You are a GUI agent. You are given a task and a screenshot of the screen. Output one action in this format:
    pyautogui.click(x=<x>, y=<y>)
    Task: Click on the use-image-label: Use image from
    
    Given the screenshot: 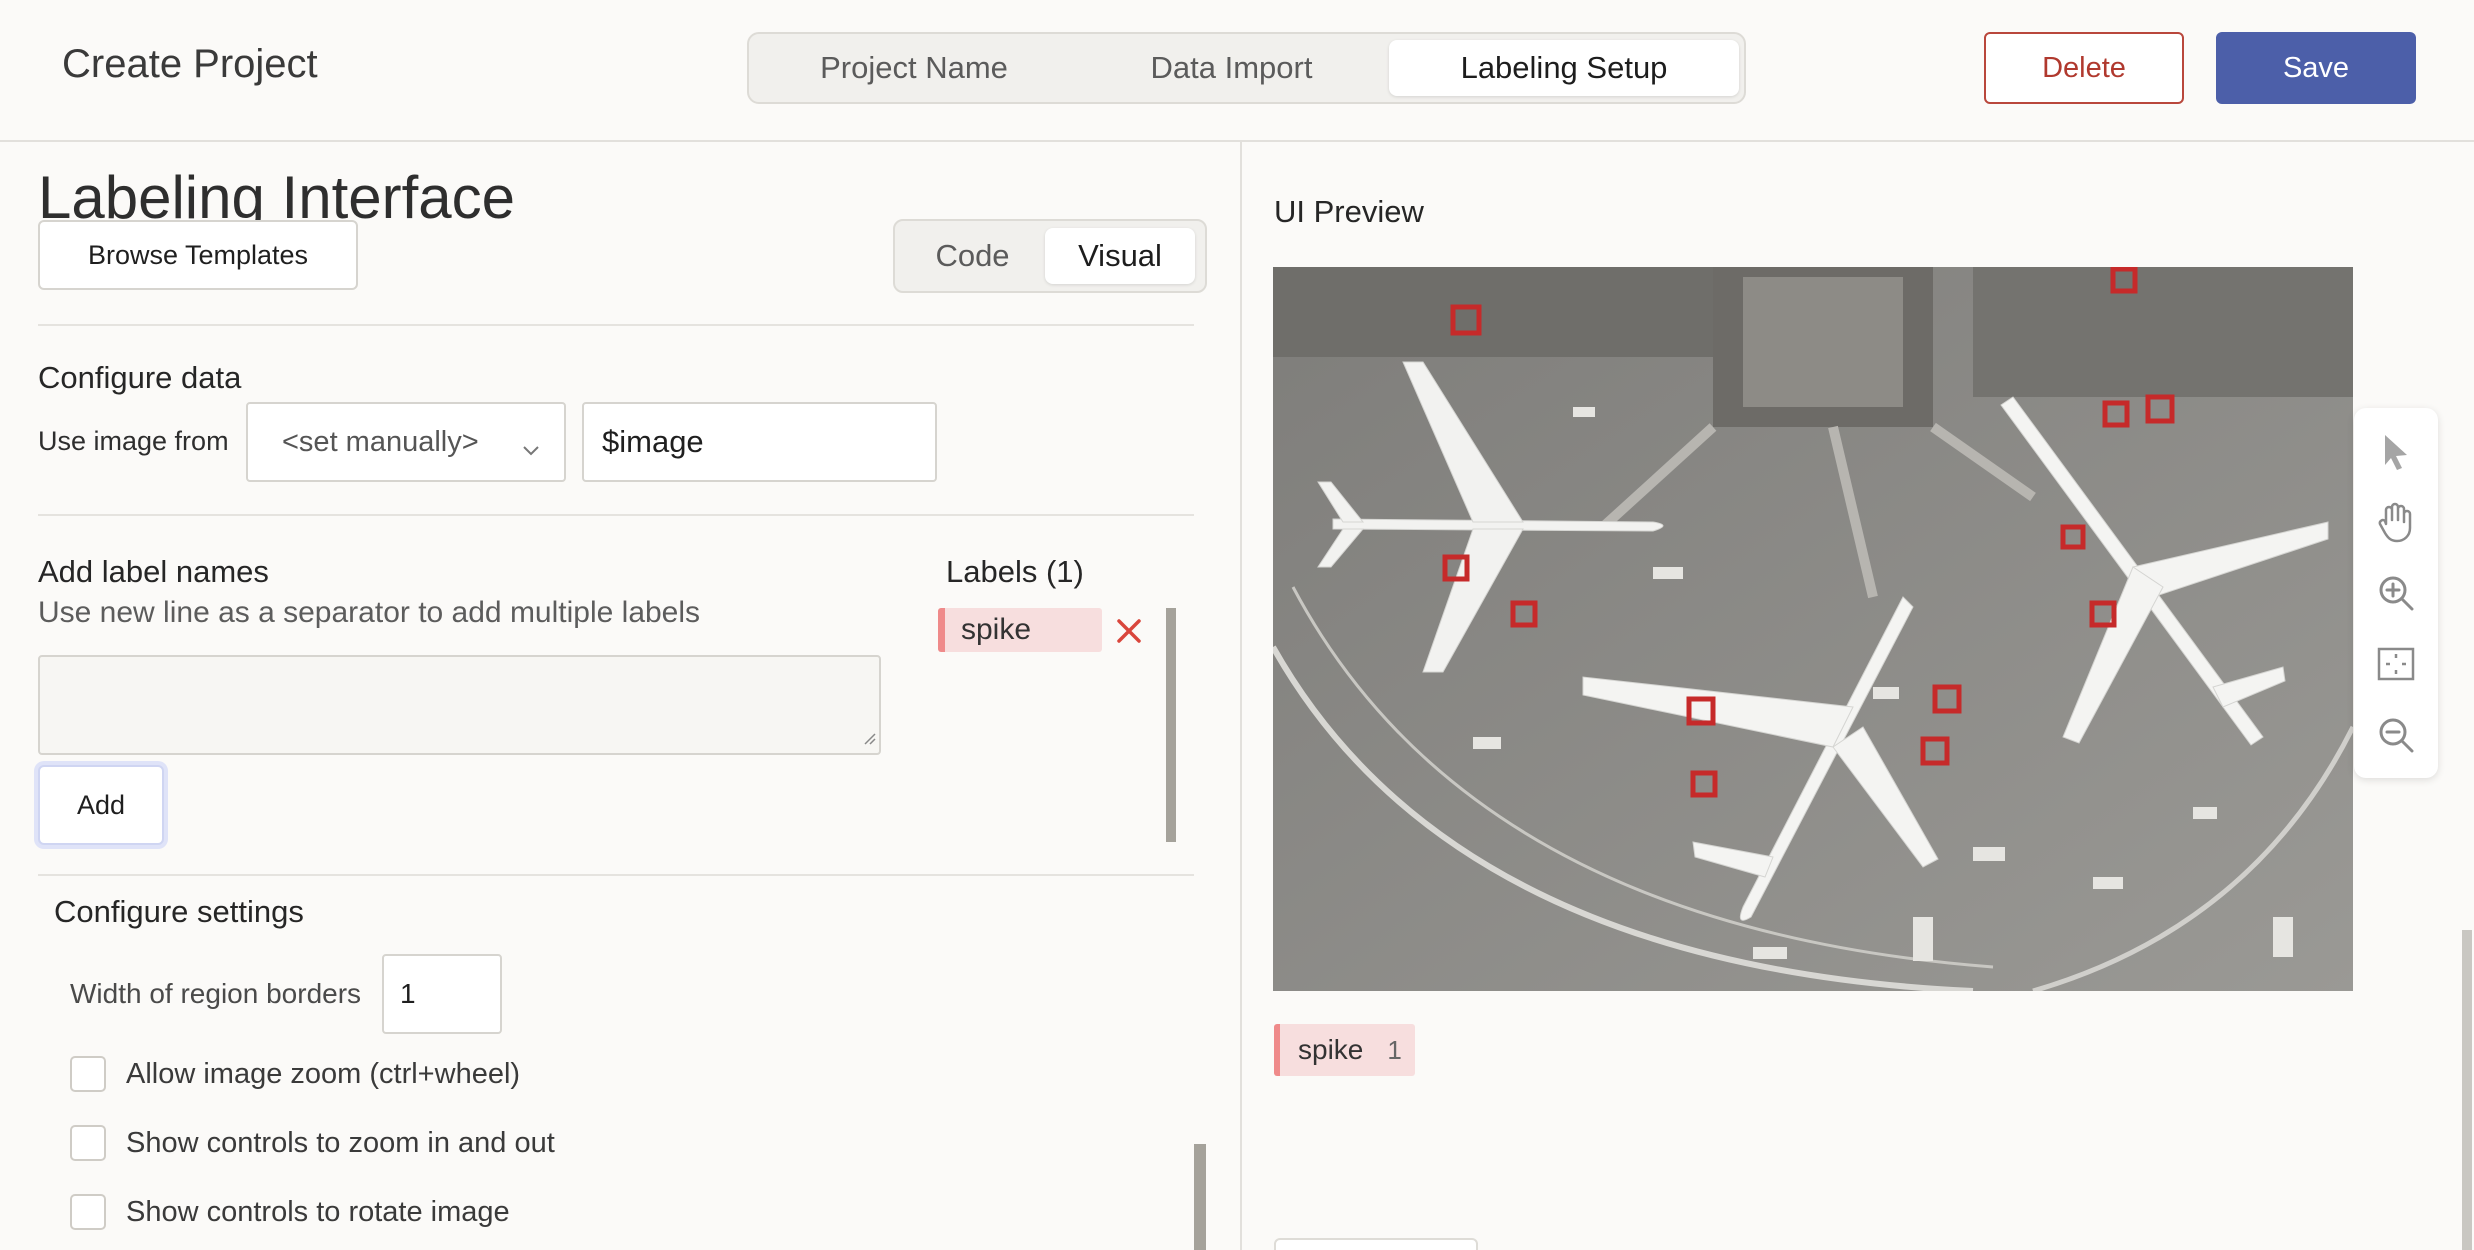 What is the action you would take?
    pyautogui.click(x=133, y=441)
    